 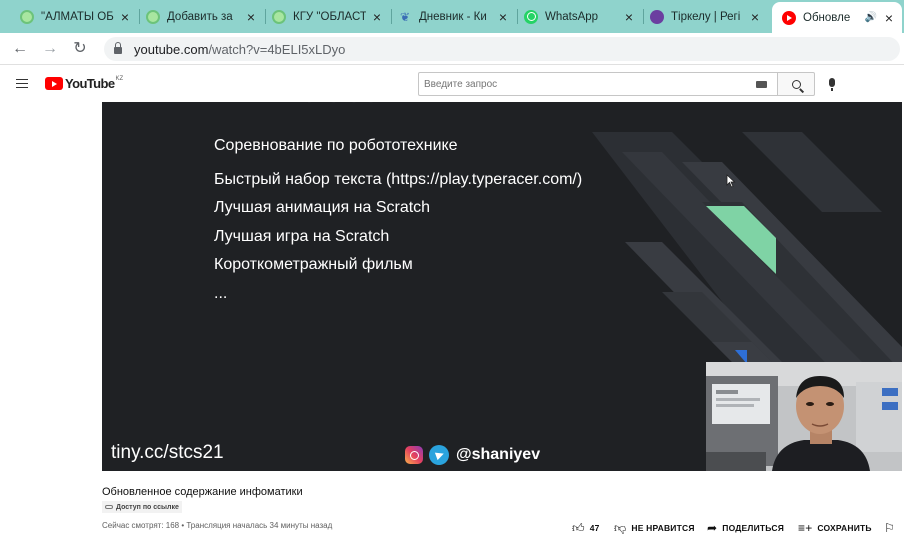 What do you see at coordinates (336, 145) in the screenshot?
I see `slide-line: Соревнование по робототехнике` at bounding box center [336, 145].